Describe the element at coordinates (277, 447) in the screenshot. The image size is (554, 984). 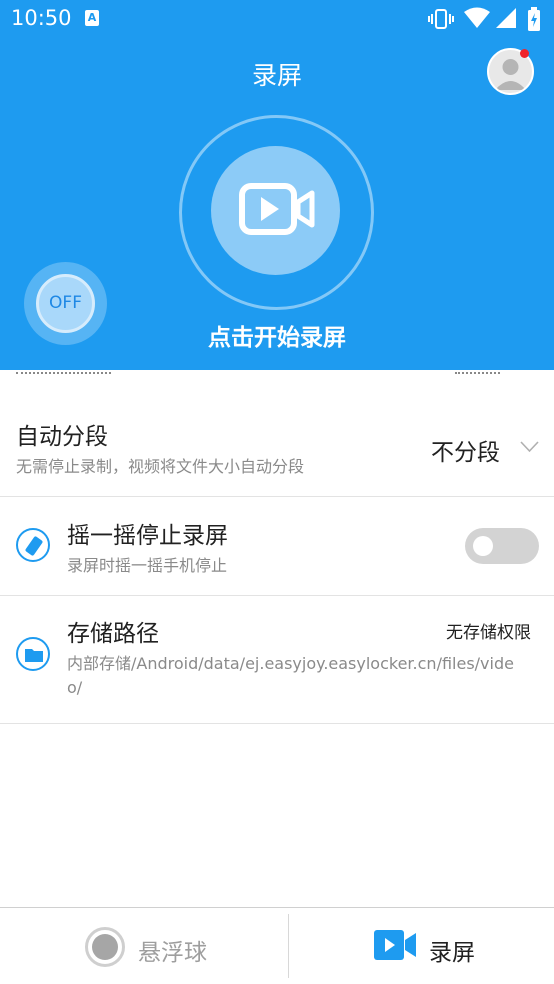
I see `setting-auto-split: 自动分段 无需停止录制，视频将文件大小自动分段 不分段` at that location.